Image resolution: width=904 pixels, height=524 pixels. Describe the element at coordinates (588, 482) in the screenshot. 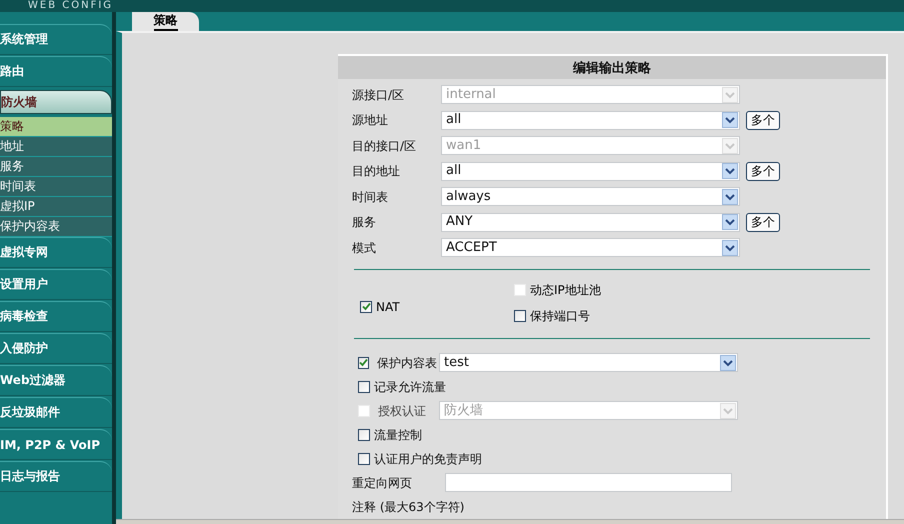

I see `input-field` at that location.